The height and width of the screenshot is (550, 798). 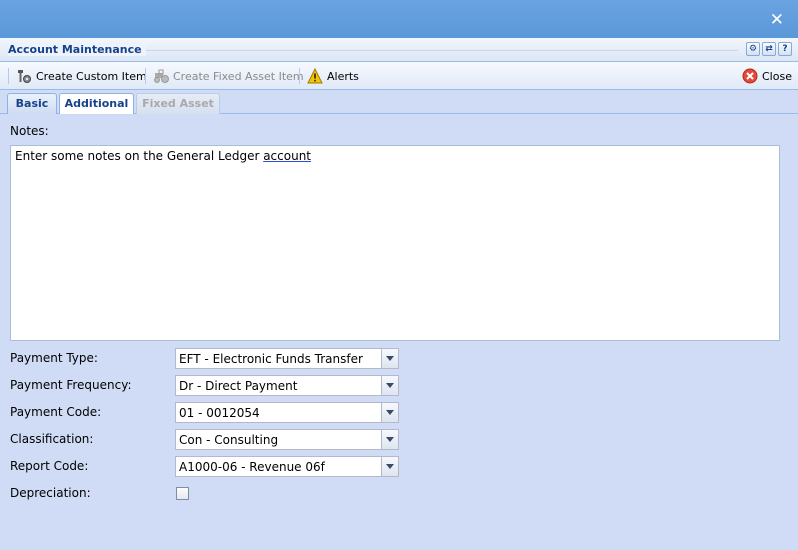 I want to click on create-custom-item-label: Create Custom Item, so click(x=91, y=76).